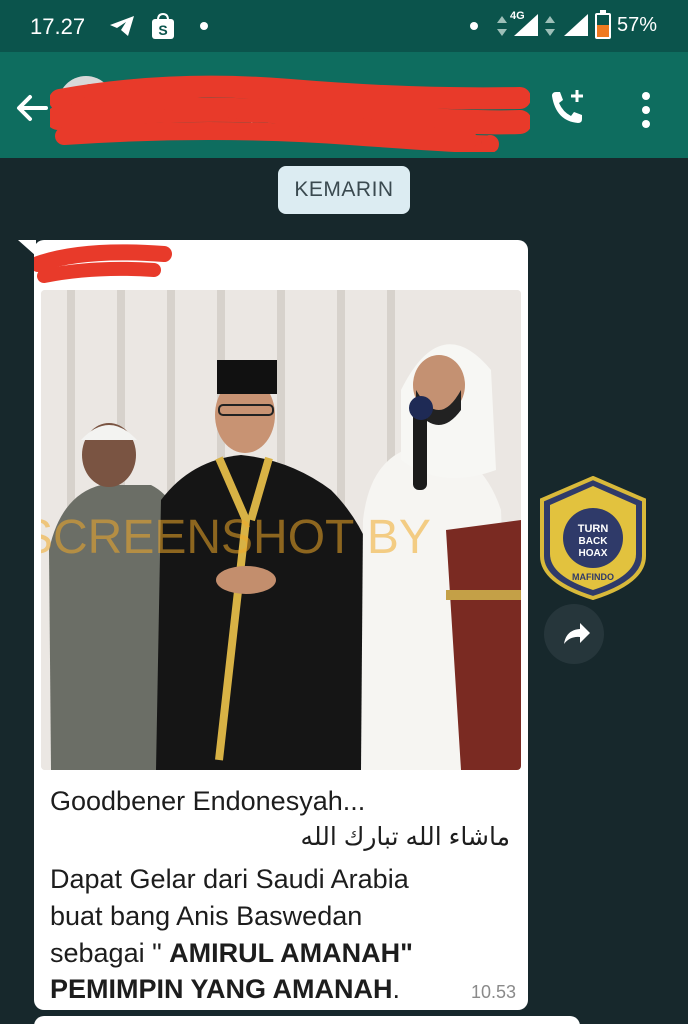 This screenshot has width=688, height=1024. Describe the element at coordinates (307, 1020) in the screenshot. I see `next-message-bubble` at that location.